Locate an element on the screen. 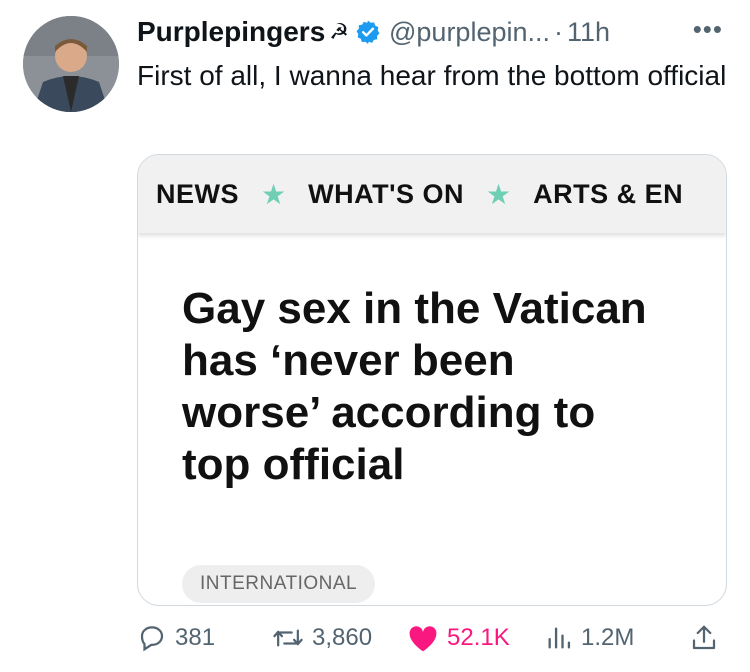 The height and width of the screenshot is (672, 750). retweet-count: 3,860 is located at coordinates (342, 637).